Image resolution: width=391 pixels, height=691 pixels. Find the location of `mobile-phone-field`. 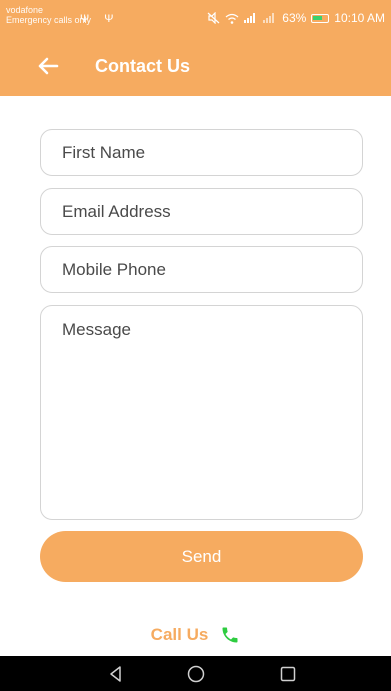

mobile-phone-field is located at coordinates (201, 269).